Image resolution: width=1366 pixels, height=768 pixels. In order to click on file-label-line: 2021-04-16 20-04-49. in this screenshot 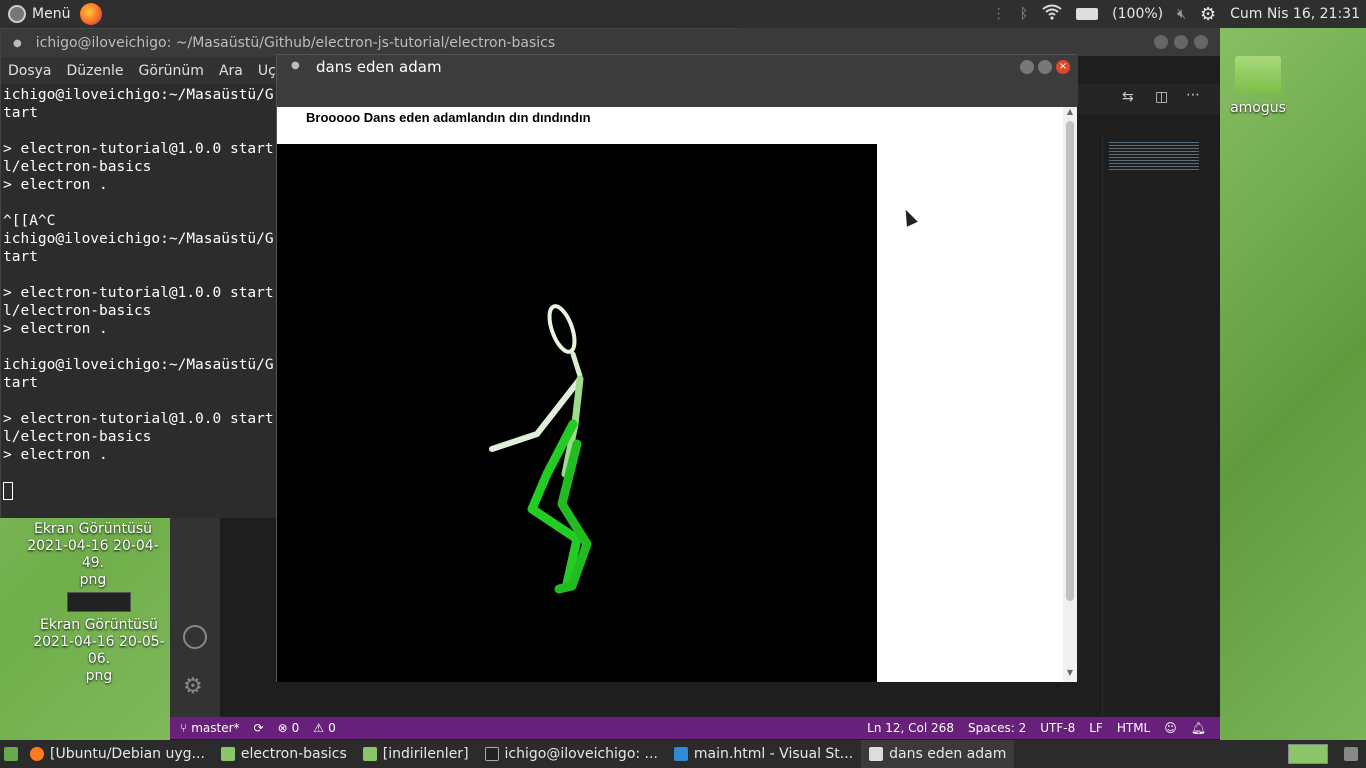, I will do `click(93, 554)`.